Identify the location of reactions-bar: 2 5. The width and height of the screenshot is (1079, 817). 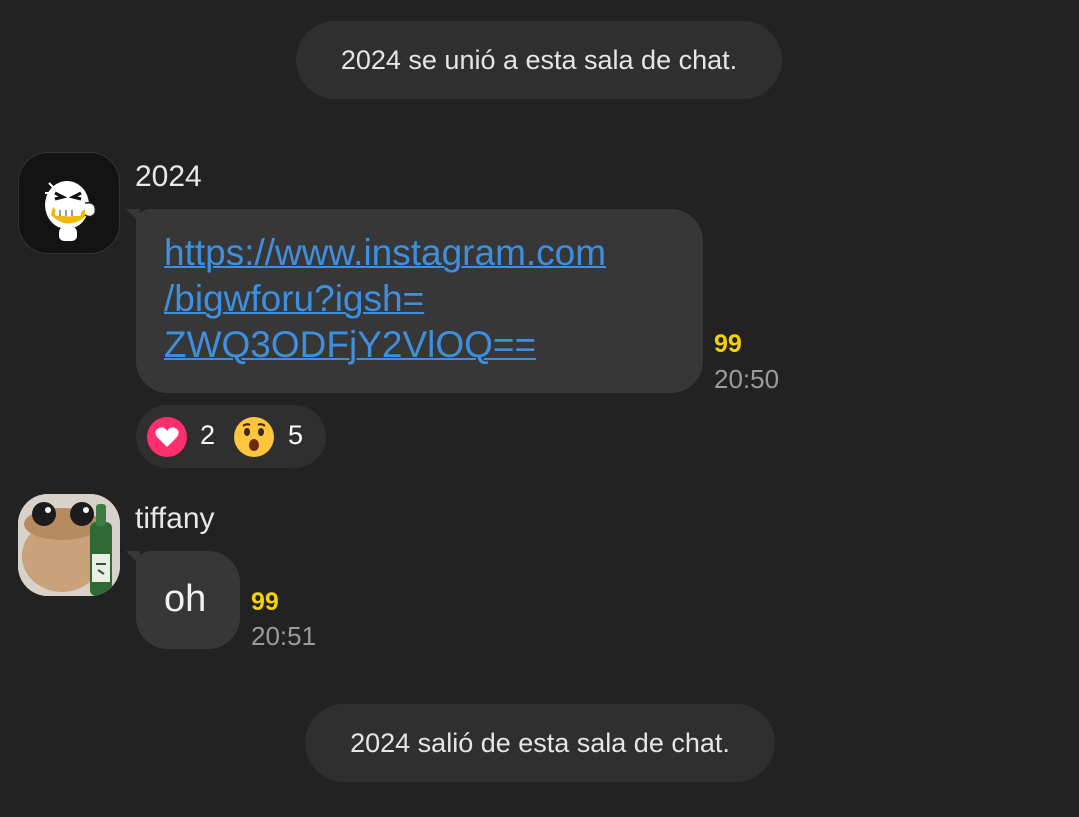
(231, 436).